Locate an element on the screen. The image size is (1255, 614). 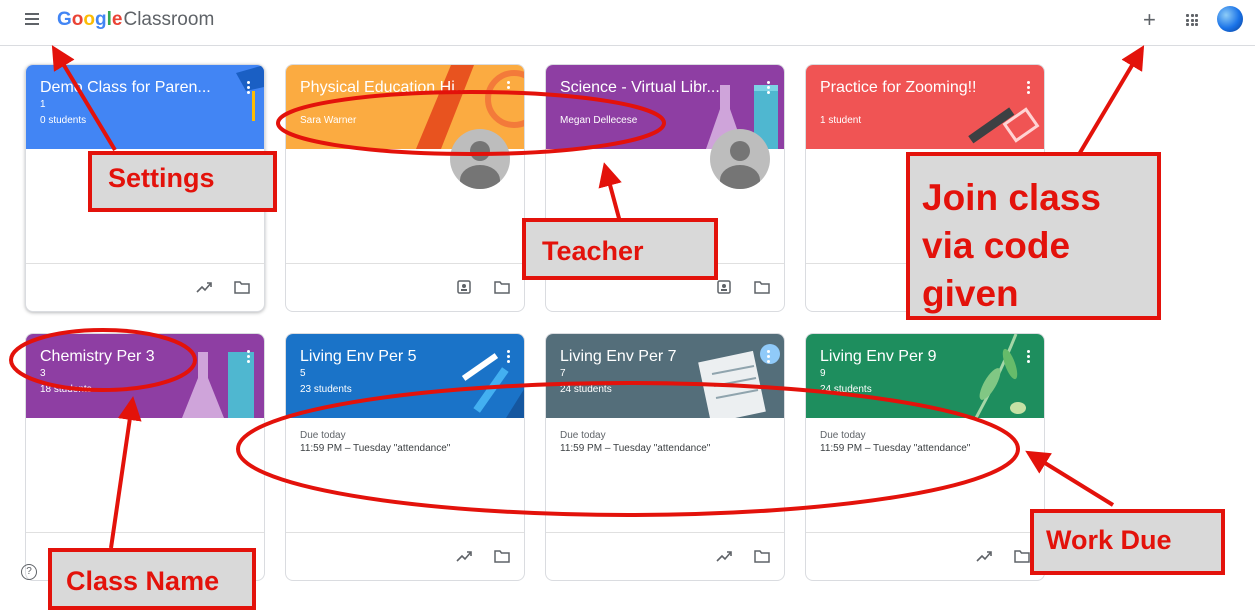
class-card: Physical Education Hi... Sara Warner is located at coordinates (405, 188).